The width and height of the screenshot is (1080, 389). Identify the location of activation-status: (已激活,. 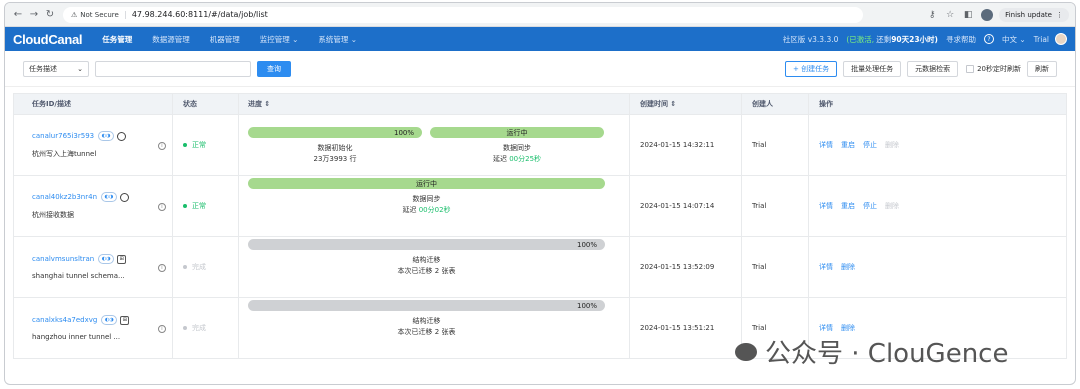
(860, 39).